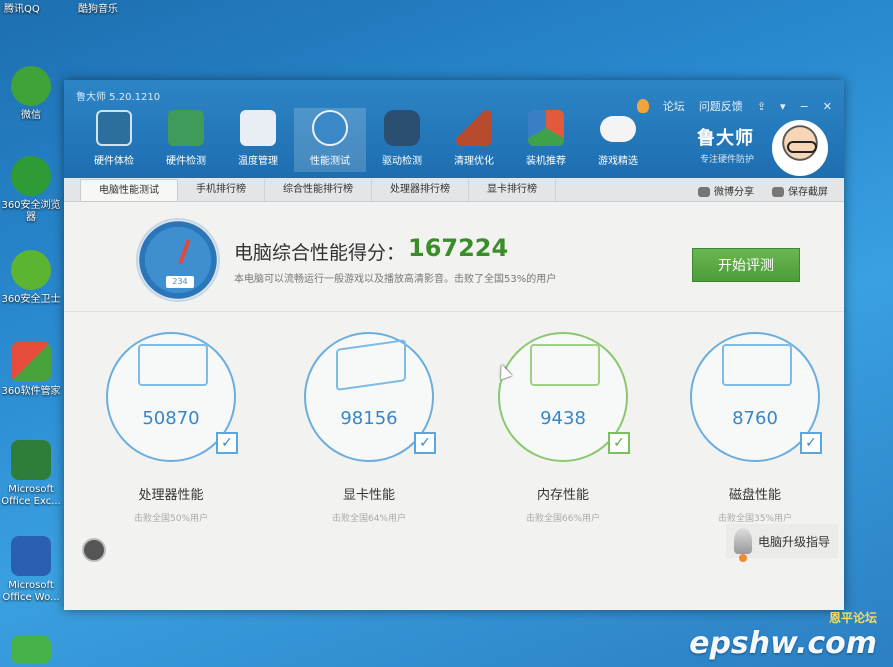  Describe the element at coordinates (420, 190) in the screenshot. I see `tab-cpu-ranking: 处理器排行榜` at that location.